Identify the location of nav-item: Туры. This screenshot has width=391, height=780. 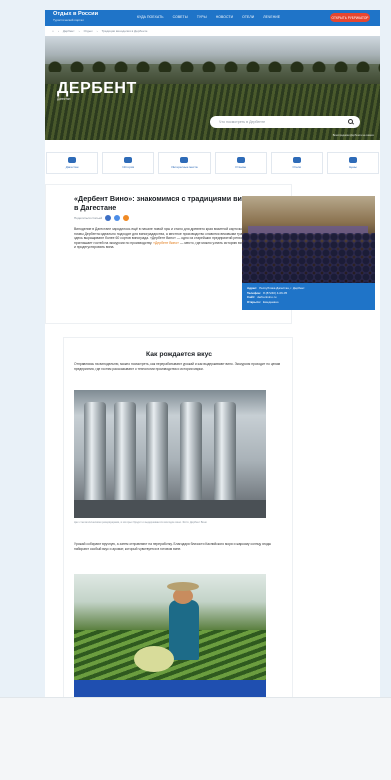
(202, 17).